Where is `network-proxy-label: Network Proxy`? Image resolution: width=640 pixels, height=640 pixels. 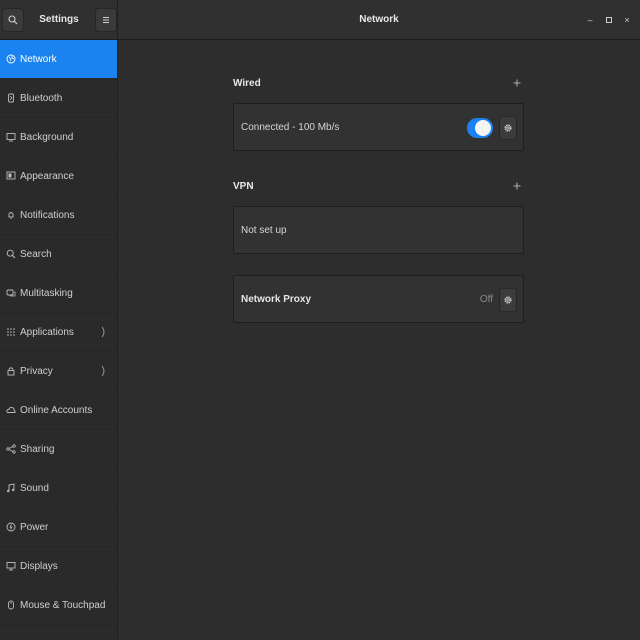
network-proxy-label: Network Proxy is located at coordinates (276, 299).